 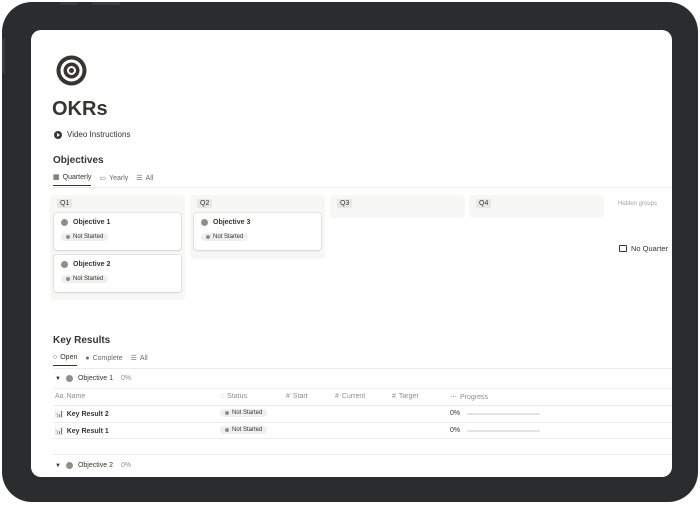 I want to click on key-results-view-tabs: ○ Open ● Complete ☰ All, so click(x=100, y=360).